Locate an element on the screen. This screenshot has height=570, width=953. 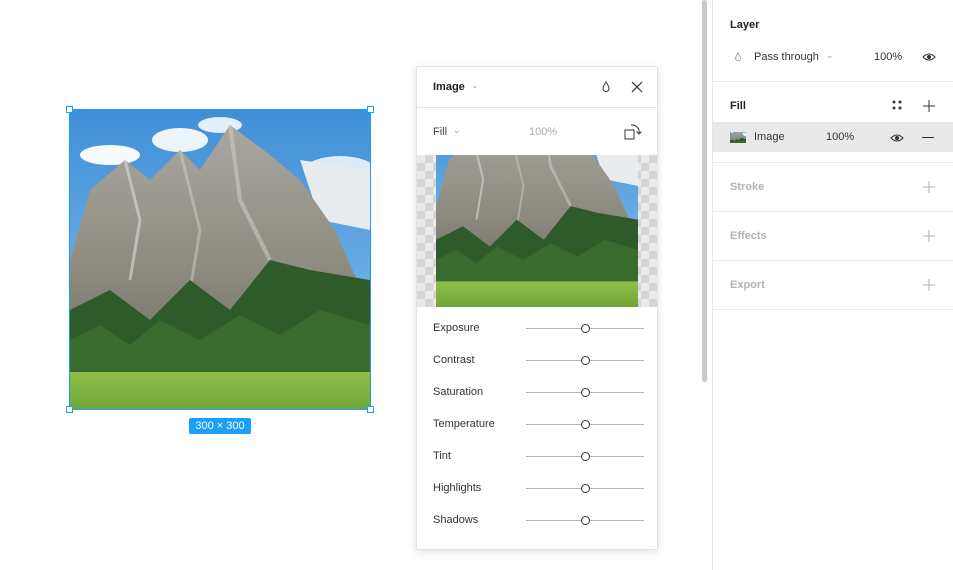
resize-handle-top-left is located at coordinates (69, 109).